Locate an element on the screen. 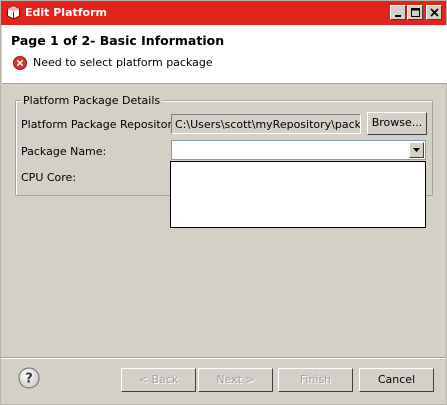 This screenshot has height=405, width=447. maximize-icon is located at coordinates (415, 12).